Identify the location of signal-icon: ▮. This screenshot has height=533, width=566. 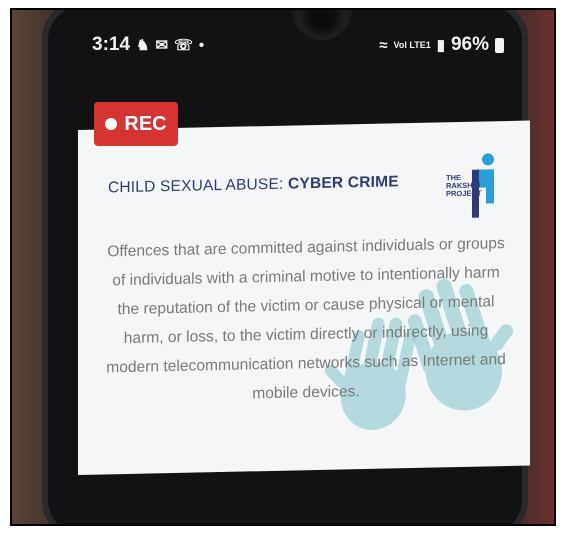
(440, 45).